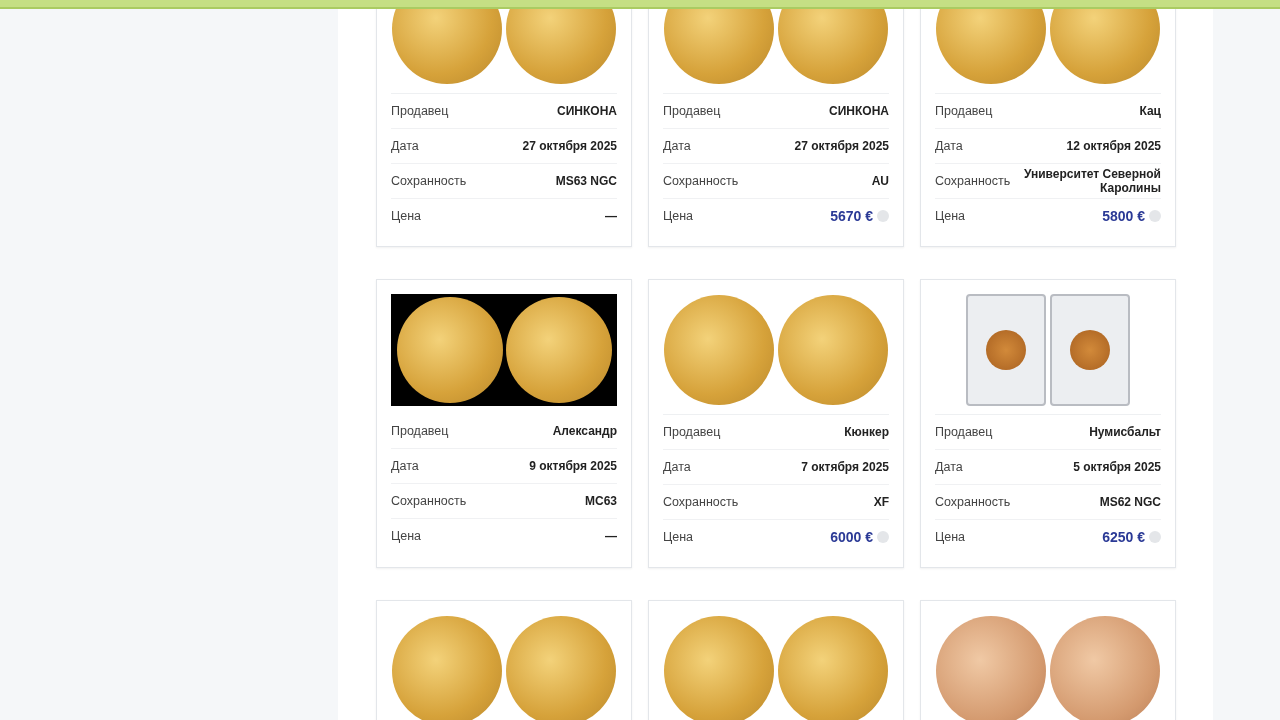  I want to click on field-value: Кюнкер, so click(866, 432).